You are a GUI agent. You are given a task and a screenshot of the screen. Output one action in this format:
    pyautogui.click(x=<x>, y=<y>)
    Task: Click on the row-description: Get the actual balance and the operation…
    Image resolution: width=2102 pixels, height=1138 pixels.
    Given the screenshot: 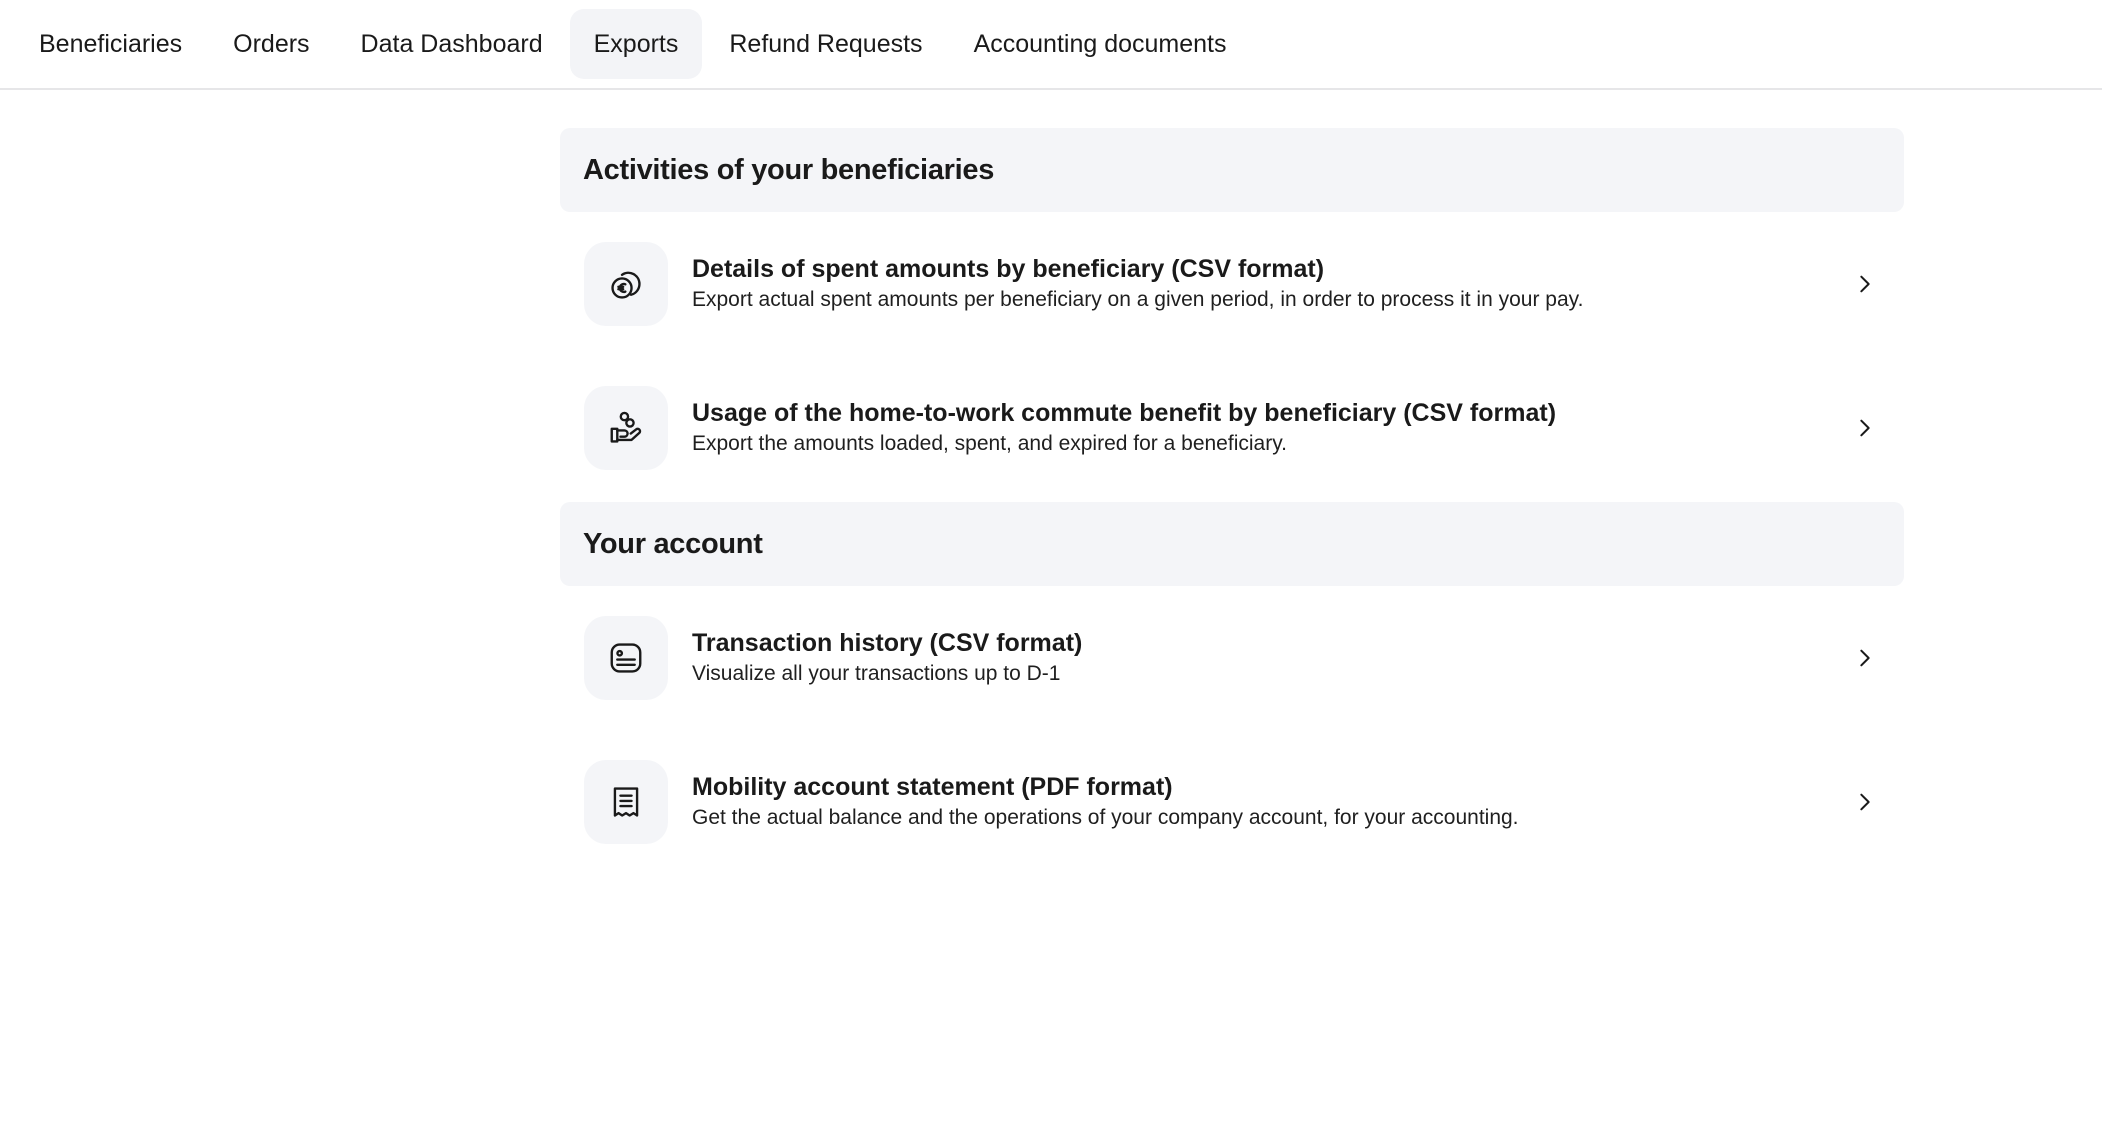 What is the action you would take?
    pyautogui.click(x=1105, y=817)
    